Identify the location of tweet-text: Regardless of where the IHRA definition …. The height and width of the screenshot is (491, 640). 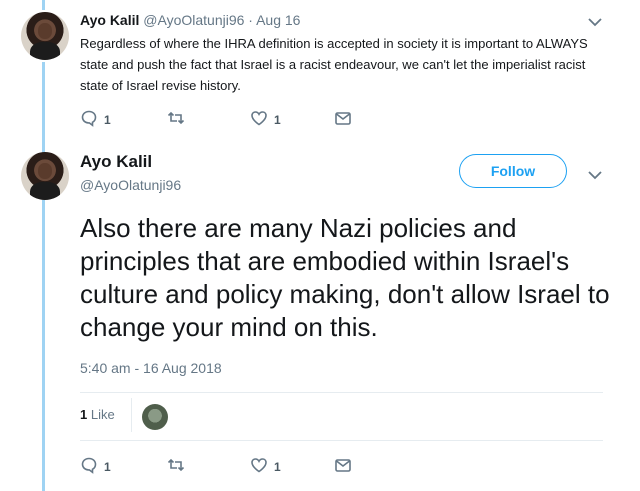
(334, 64).